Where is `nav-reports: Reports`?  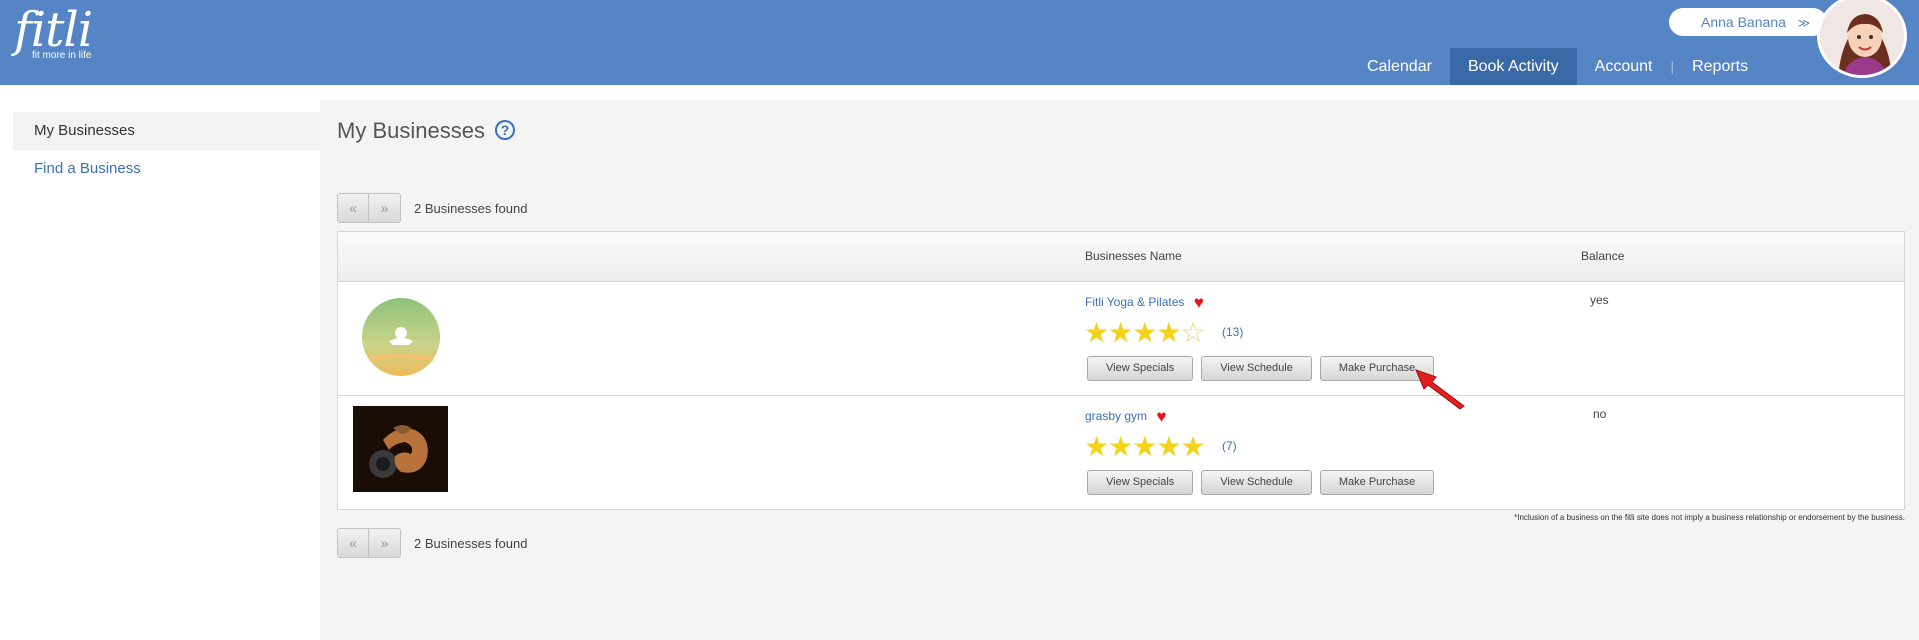 nav-reports: Reports is located at coordinates (1720, 66).